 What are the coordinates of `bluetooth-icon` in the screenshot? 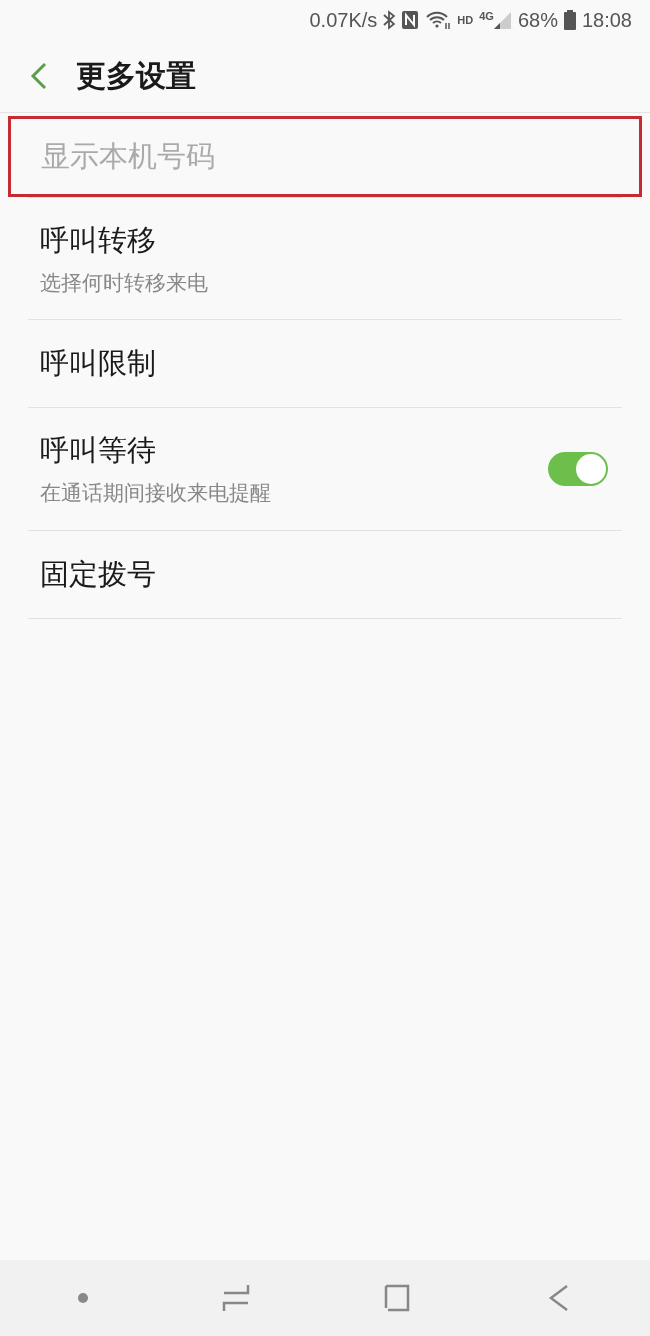 It's located at (389, 20).